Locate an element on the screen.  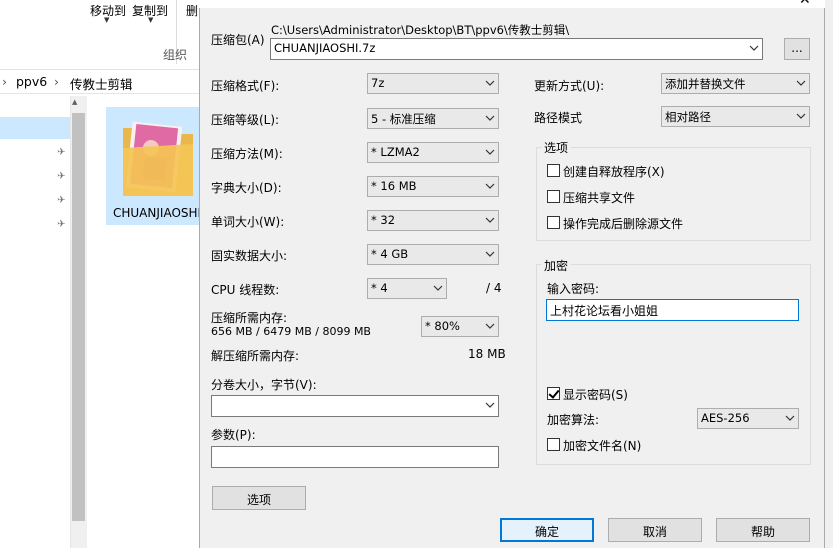
cancel-button: 取消 is located at coordinates (655, 530).